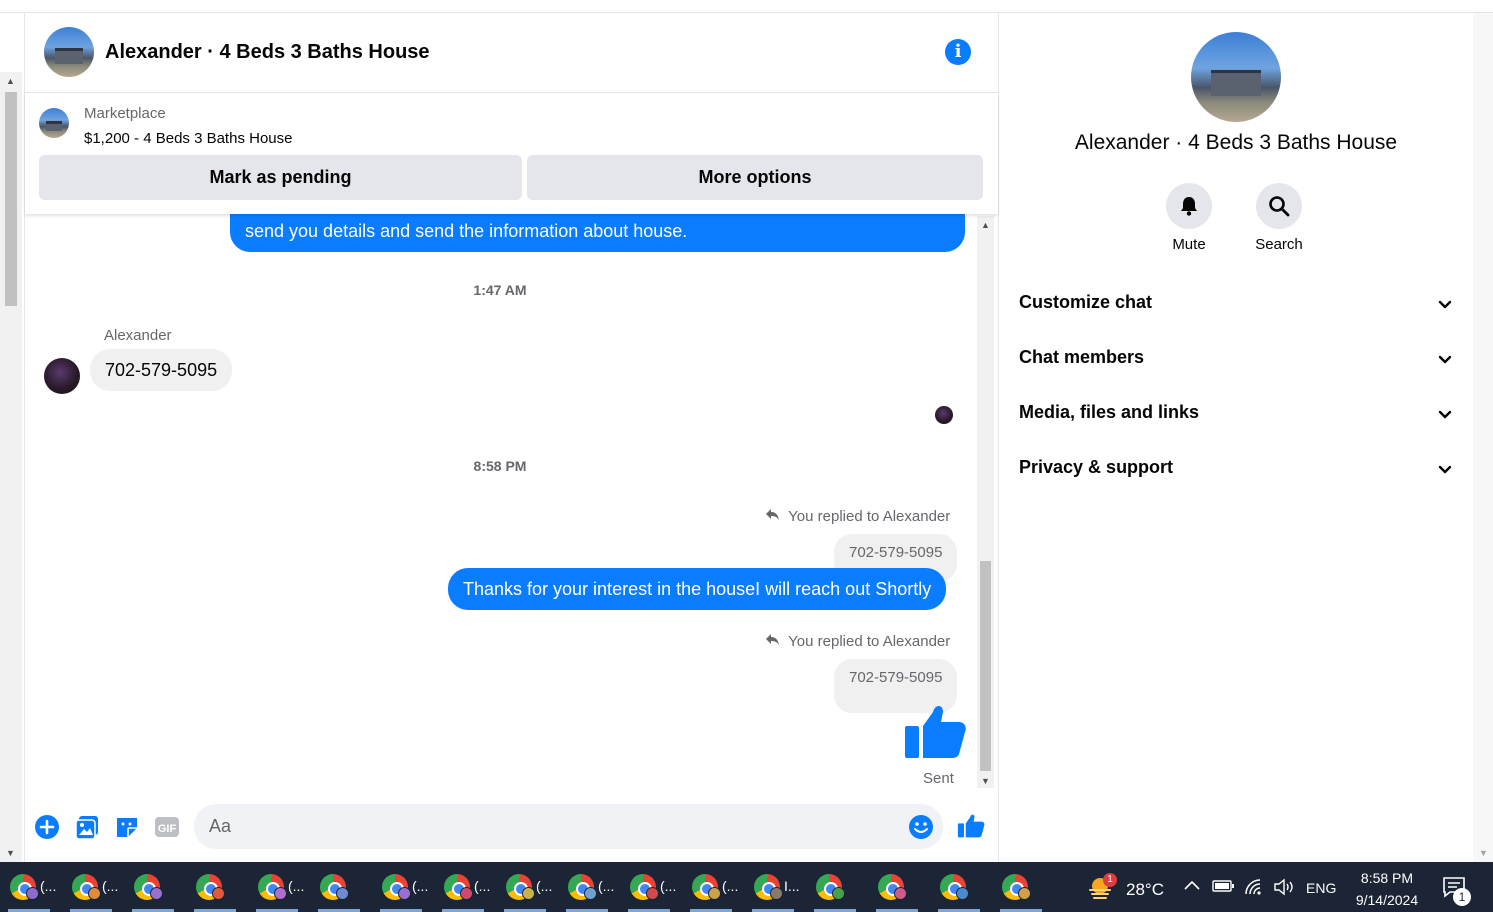 The image size is (1493, 912). I want to click on section-chat-members: Chat members, so click(1236, 367).